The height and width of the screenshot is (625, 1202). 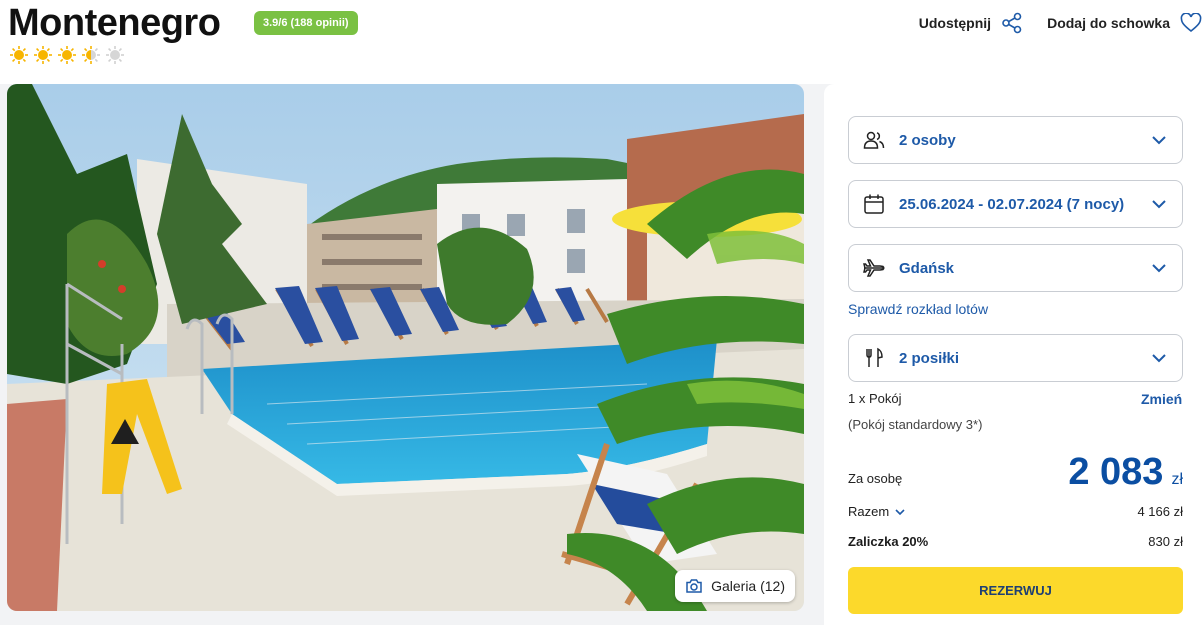 What do you see at coordinates (1015, 358) in the screenshot?
I see `meals-select: 2 posiłki` at bounding box center [1015, 358].